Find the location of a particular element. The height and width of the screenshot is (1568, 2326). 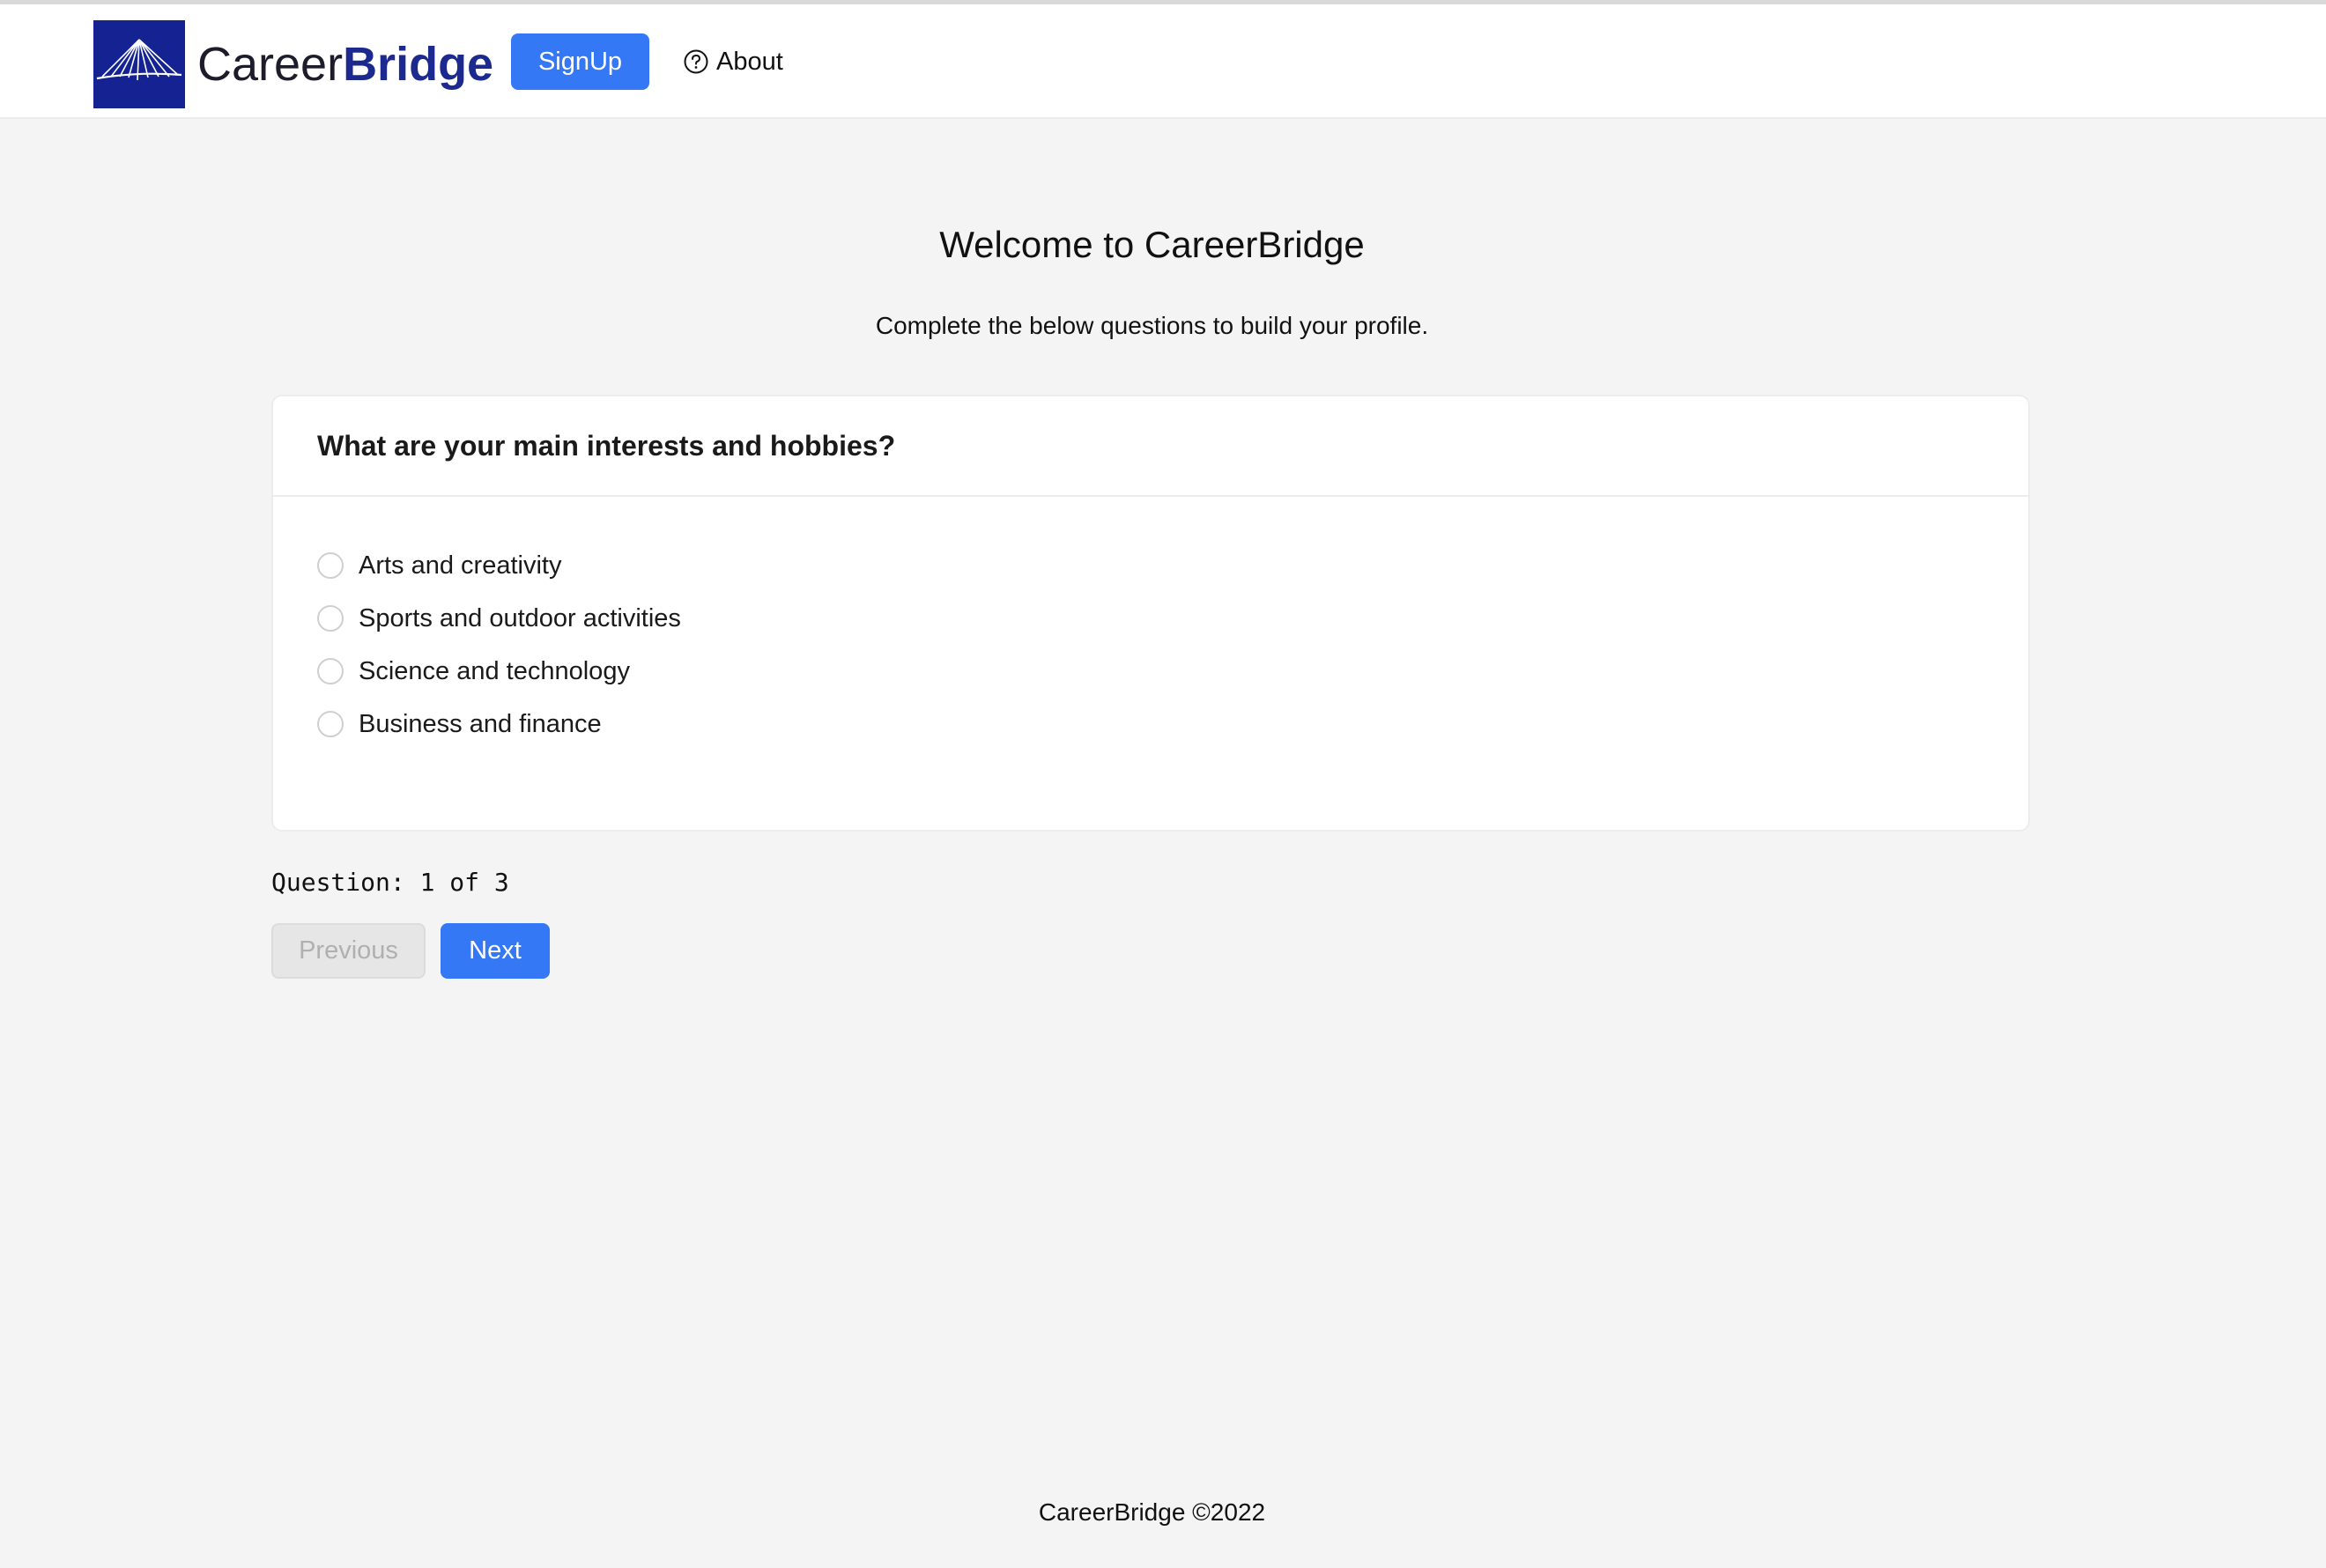

question-circle-icon is located at coordinates (696, 61).